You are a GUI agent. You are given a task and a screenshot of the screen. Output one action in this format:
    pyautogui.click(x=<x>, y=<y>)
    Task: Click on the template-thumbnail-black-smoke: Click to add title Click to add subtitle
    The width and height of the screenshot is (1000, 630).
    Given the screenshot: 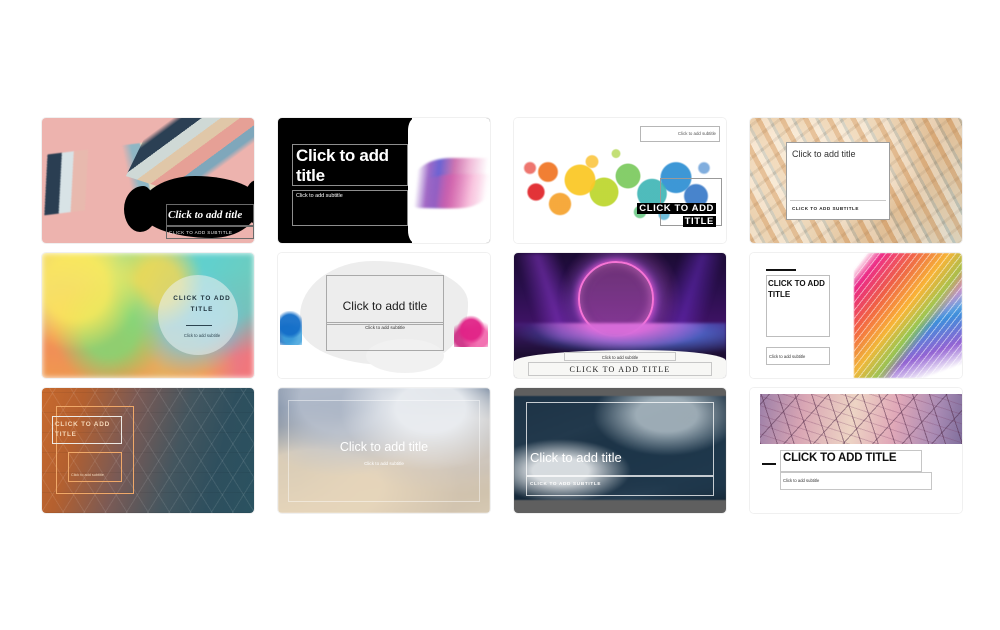 What is the action you would take?
    pyautogui.click(x=384, y=180)
    